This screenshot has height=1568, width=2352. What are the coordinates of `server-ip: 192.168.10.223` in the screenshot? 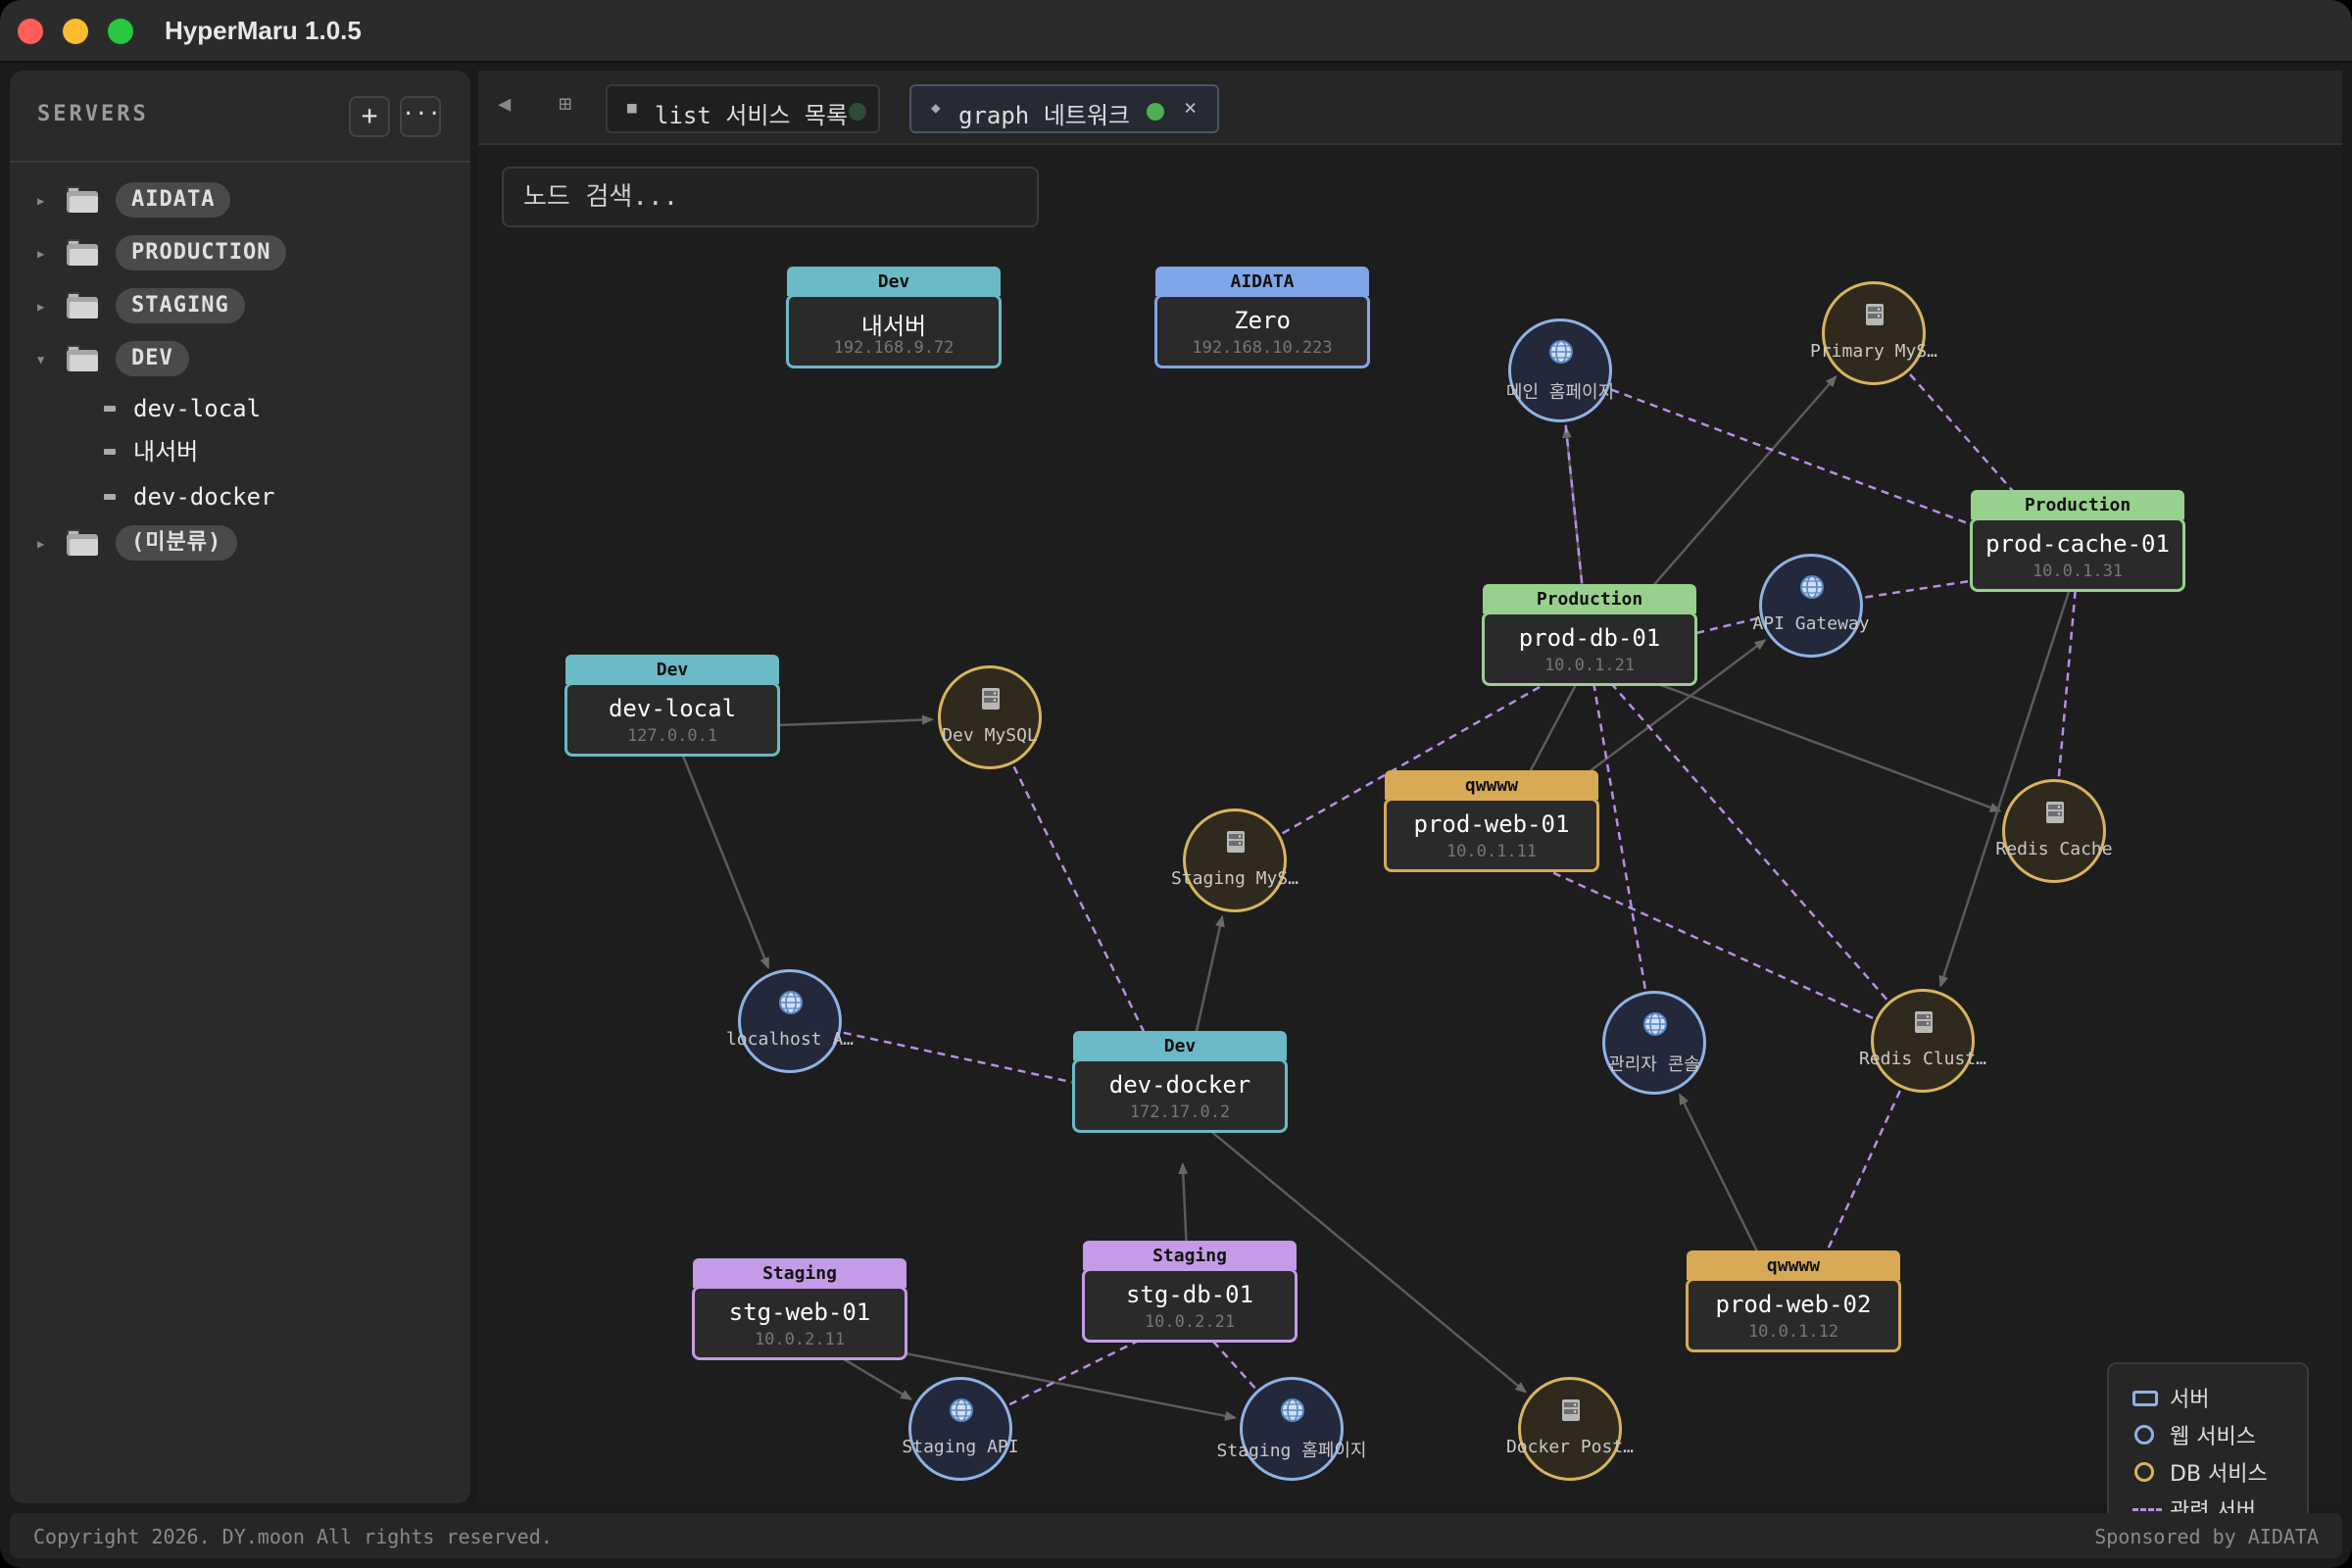 It's located at (1262, 348).